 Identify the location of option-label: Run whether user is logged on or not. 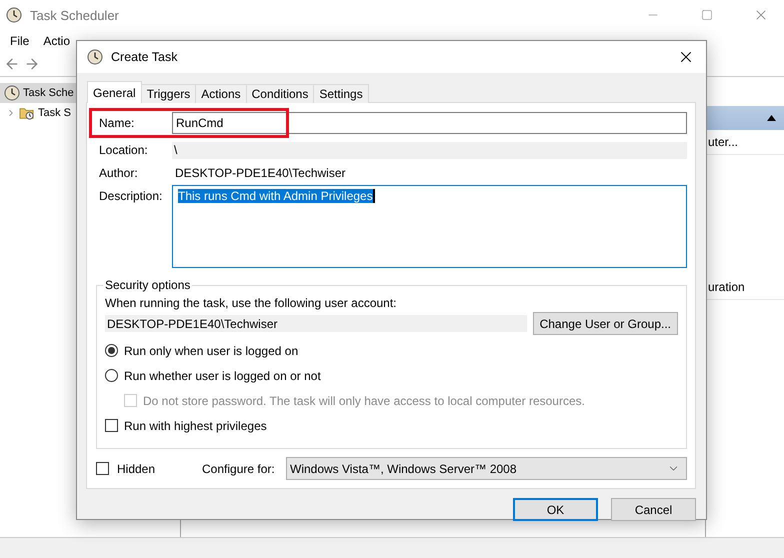
(222, 375).